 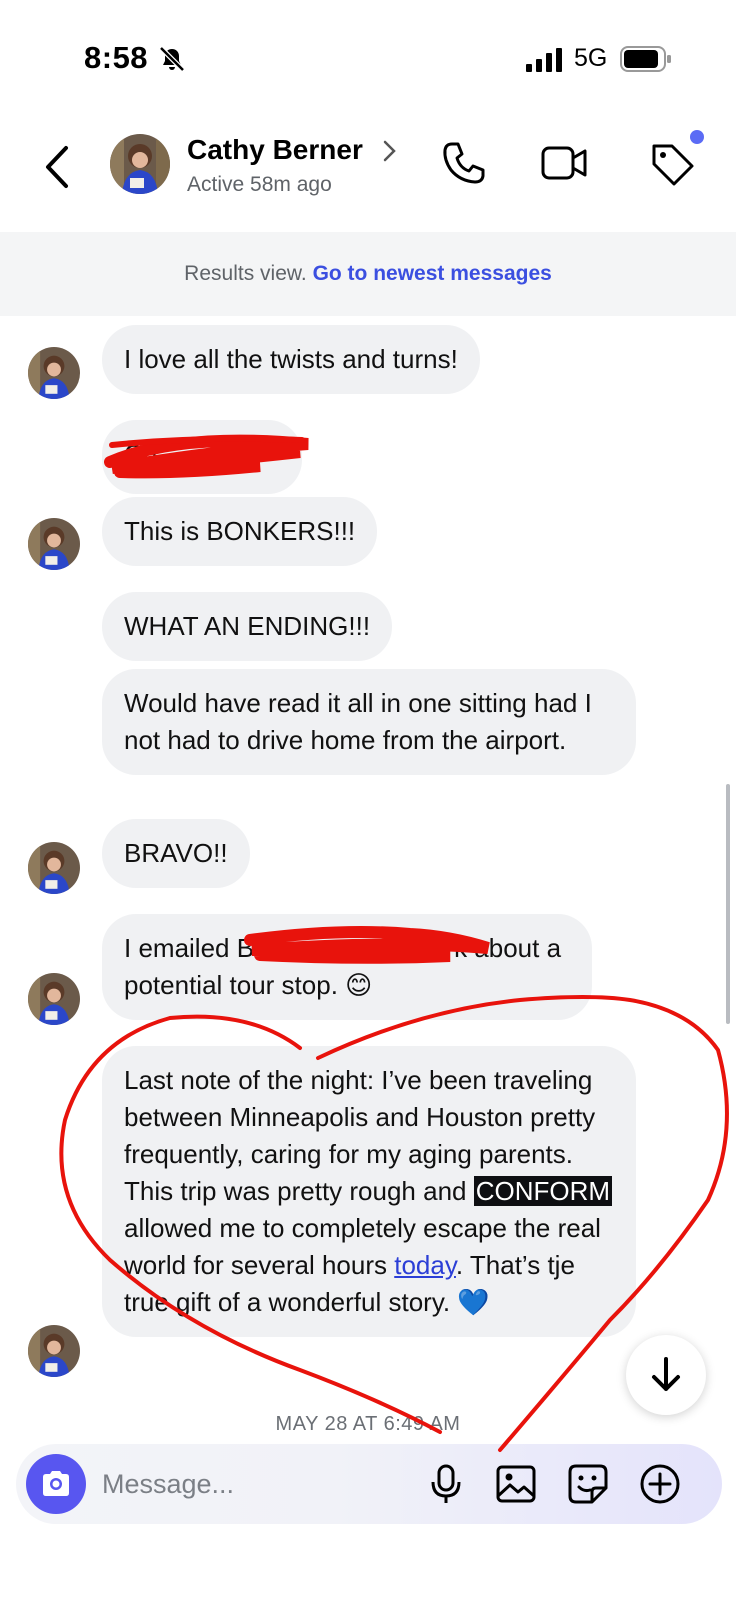 What do you see at coordinates (660, 1484) in the screenshot?
I see `add-icon` at bounding box center [660, 1484].